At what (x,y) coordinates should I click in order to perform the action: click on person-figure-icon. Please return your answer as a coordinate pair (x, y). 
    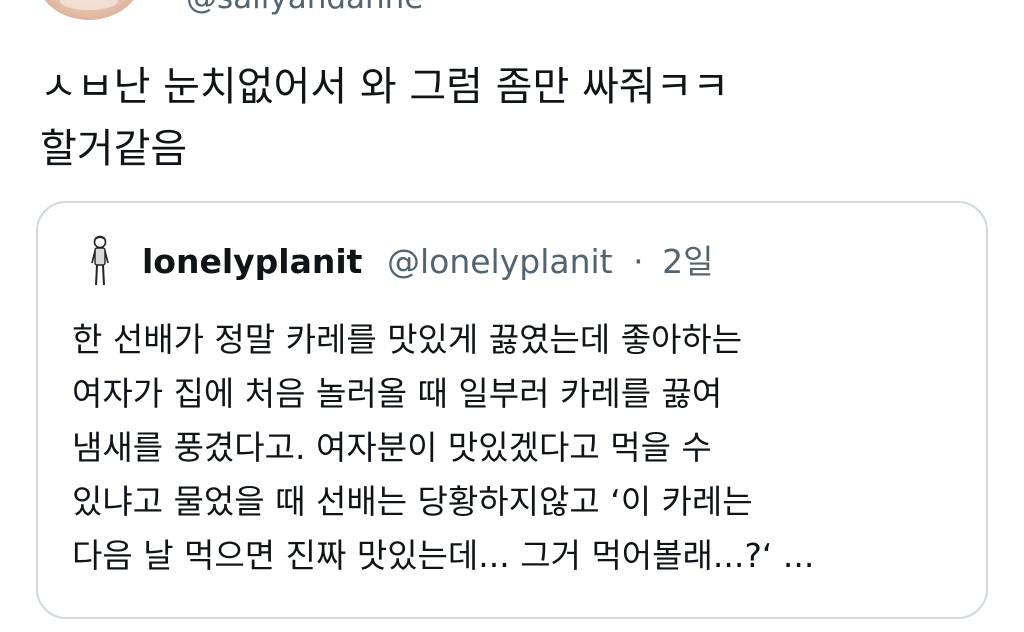
    Looking at the image, I should click on (100, 260).